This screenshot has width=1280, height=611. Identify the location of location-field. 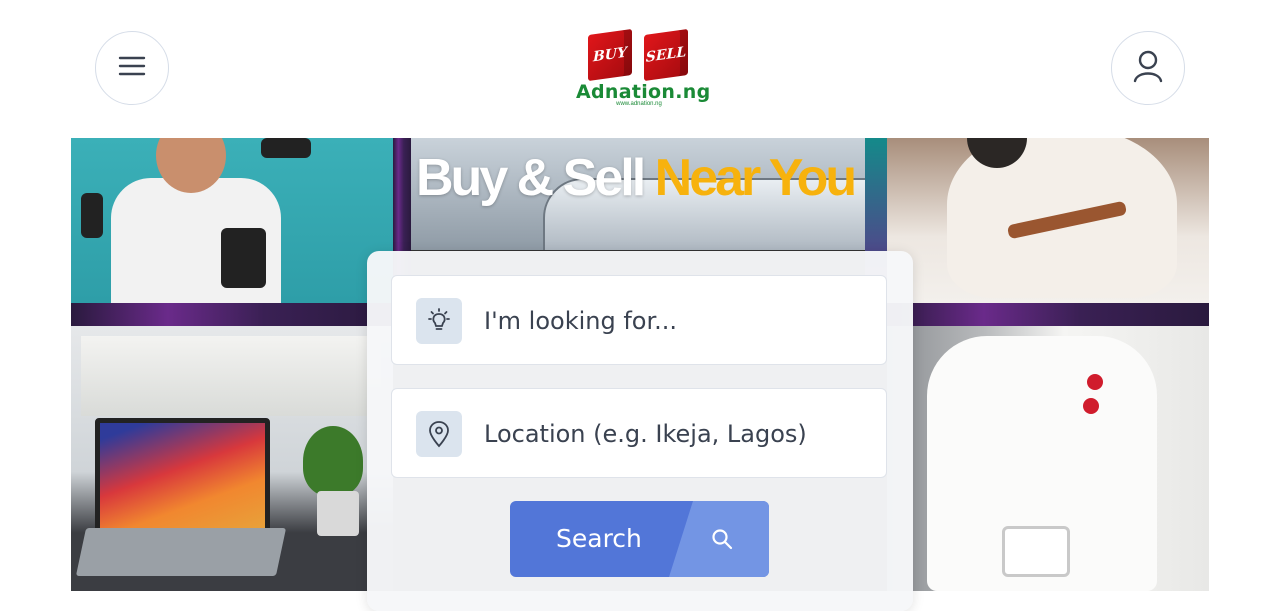
(639, 433).